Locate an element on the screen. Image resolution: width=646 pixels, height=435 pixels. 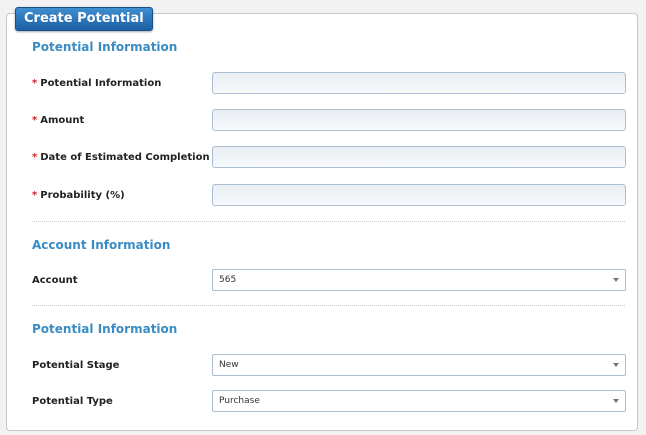
date-estimated-completion-input is located at coordinates (419, 157).